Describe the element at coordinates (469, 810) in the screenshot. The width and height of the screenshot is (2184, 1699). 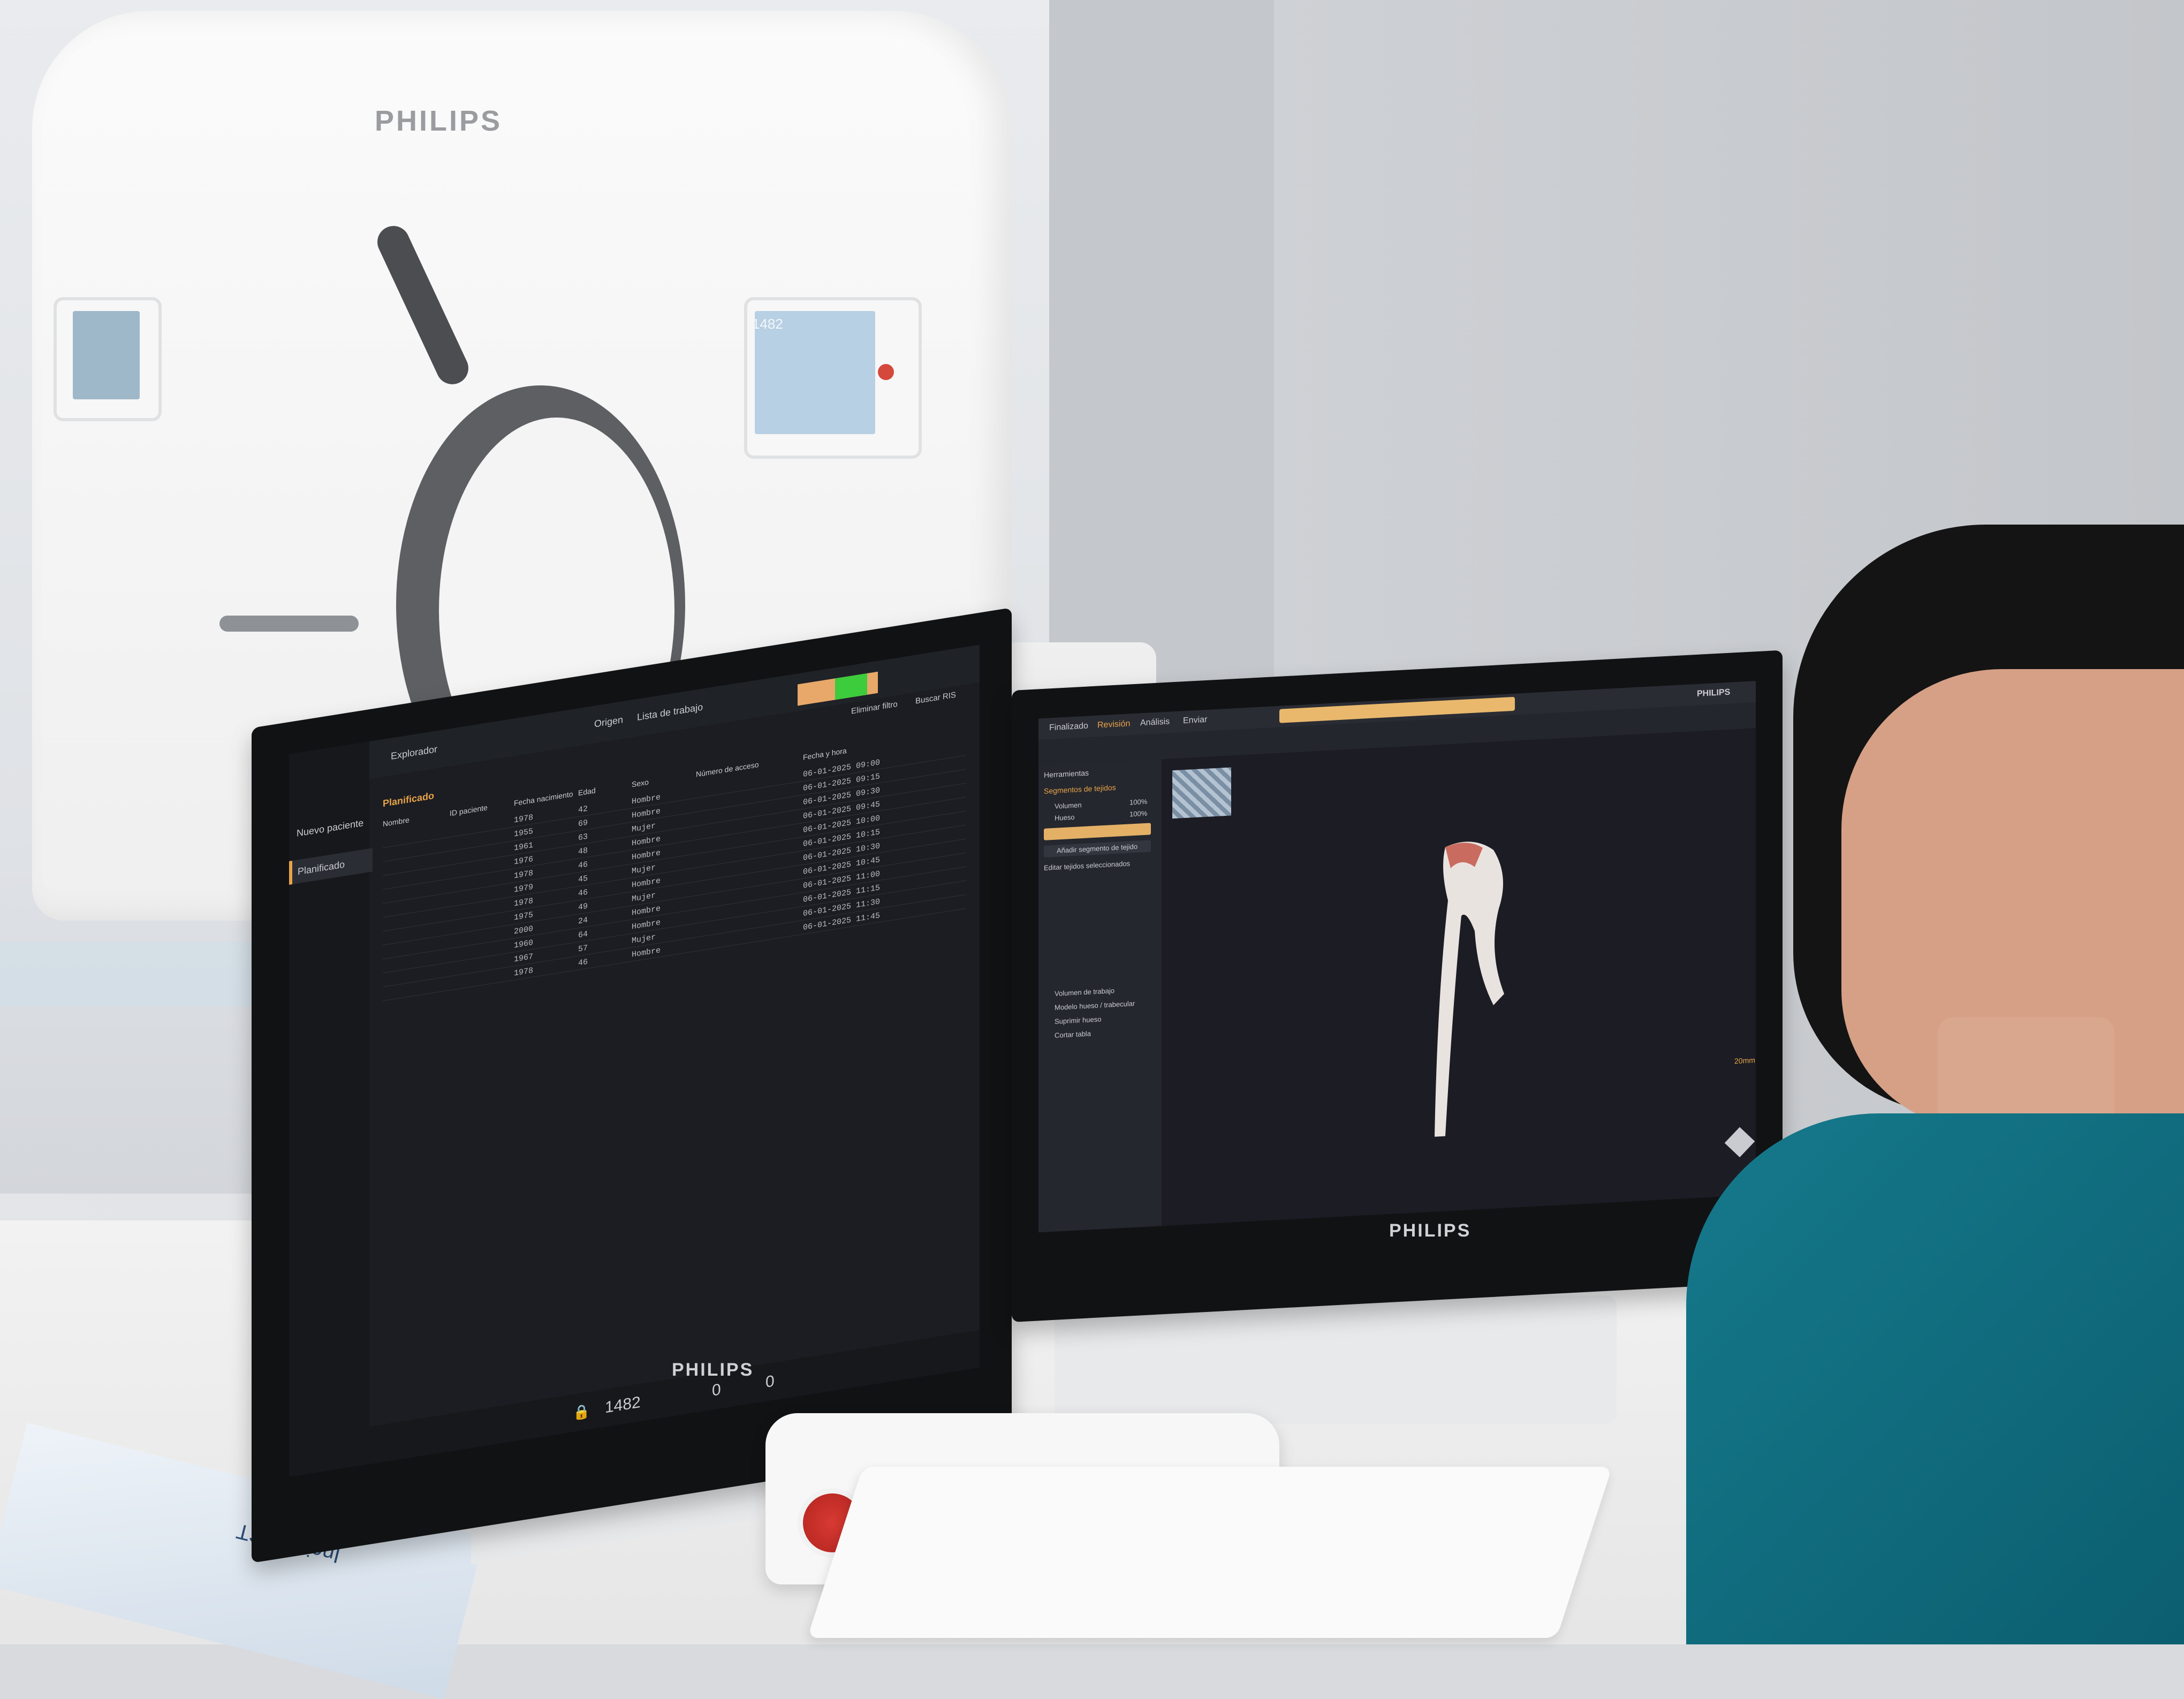
I see `column-header: ID paciente` at that location.